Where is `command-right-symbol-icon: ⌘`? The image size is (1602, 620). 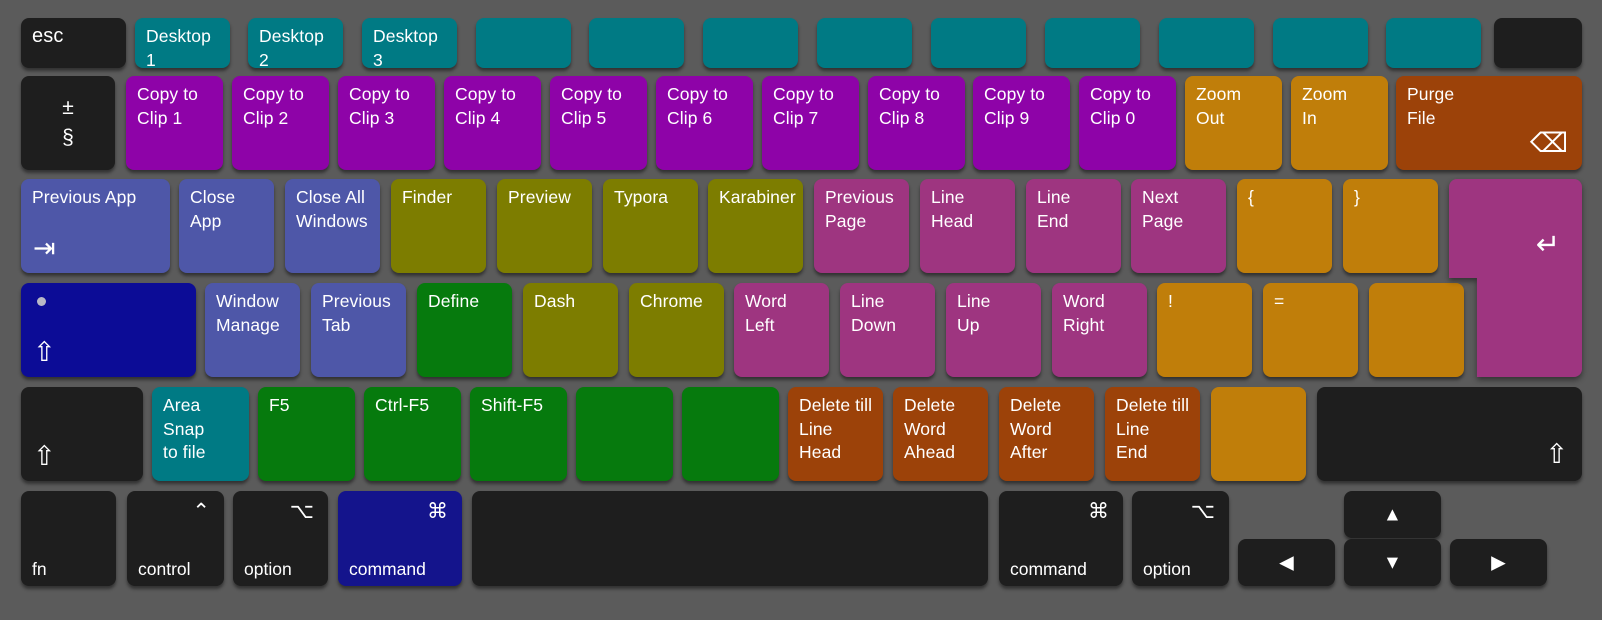
command-right-symbol-icon: ⌘ is located at coordinates (1098, 511).